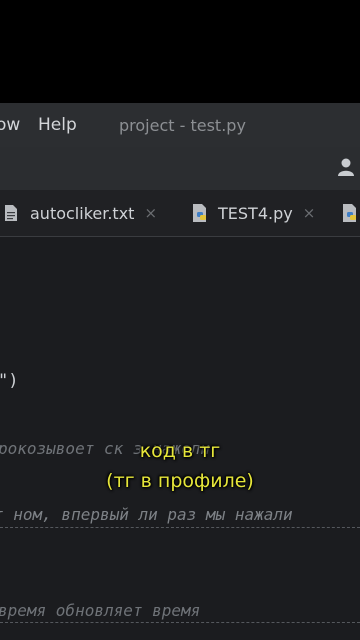 Image resolution: width=360 pixels, height=640 pixels. I want to click on tab-python-file, so click(350, 213).